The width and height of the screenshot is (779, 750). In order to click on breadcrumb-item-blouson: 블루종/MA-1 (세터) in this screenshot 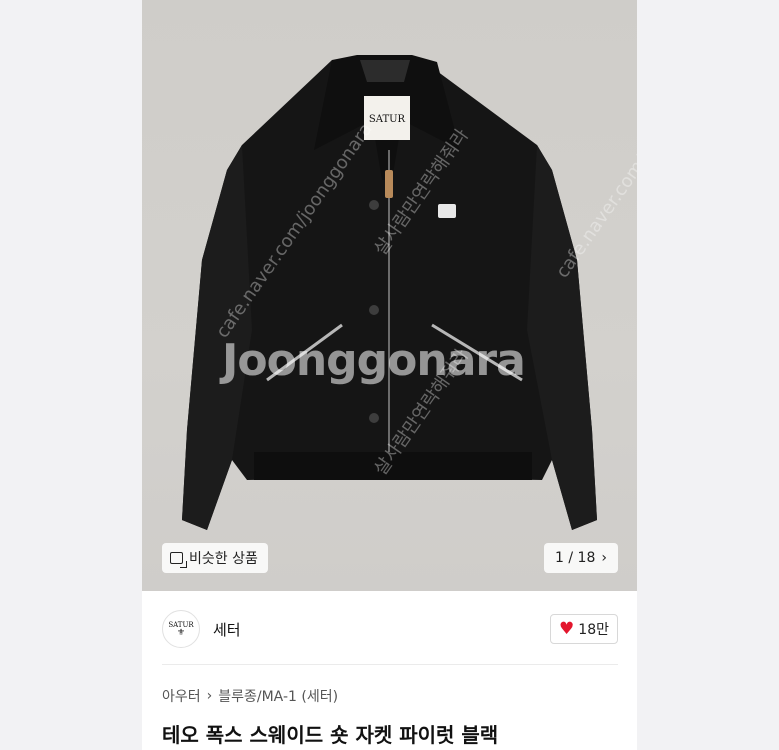, I will do `click(278, 696)`.